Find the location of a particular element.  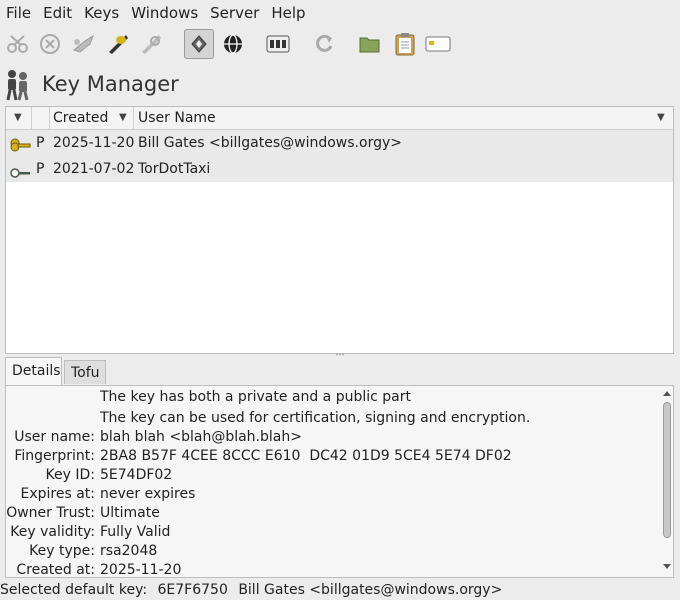

menu-keys: Keys is located at coordinates (101, 13).